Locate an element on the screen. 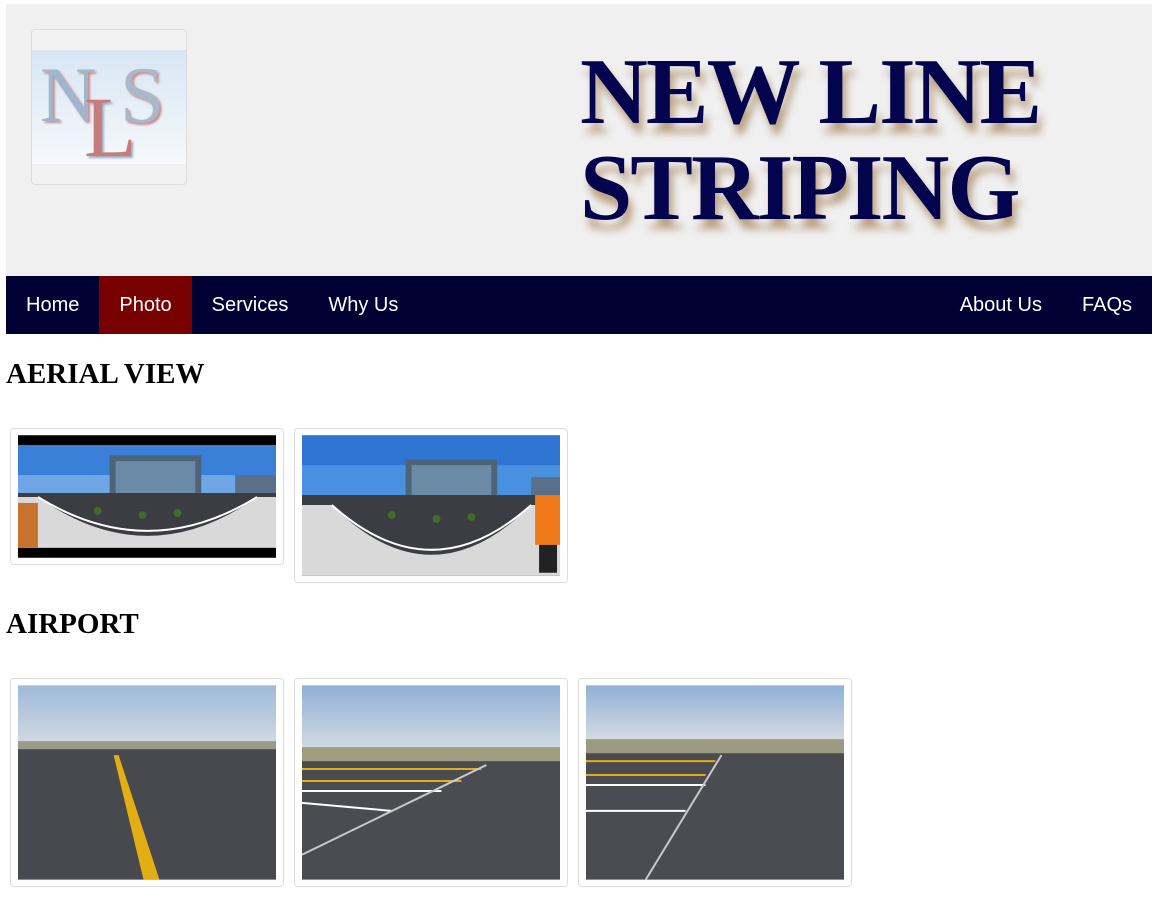 The image size is (1159, 916). nav-services: Services is located at coordinates (250, 305).